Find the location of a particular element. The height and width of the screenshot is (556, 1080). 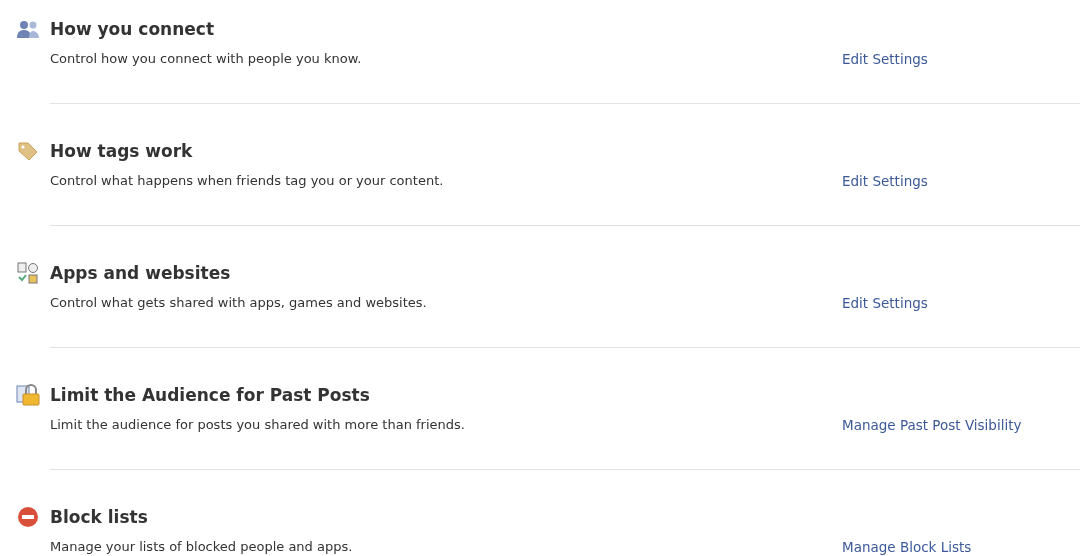

section-title: Block lists is located at coordinates (99, 517).